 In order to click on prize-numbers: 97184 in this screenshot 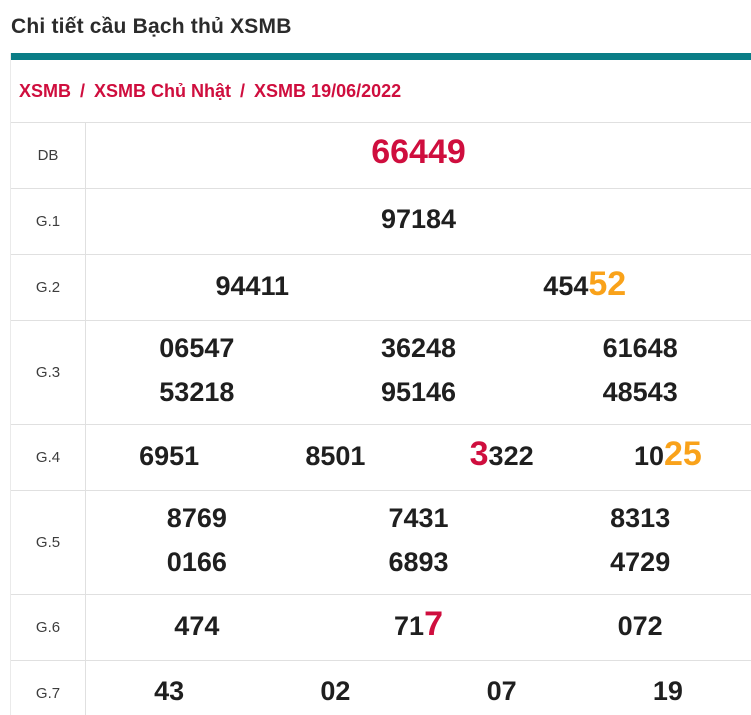, I will do `click(418, 221)`.